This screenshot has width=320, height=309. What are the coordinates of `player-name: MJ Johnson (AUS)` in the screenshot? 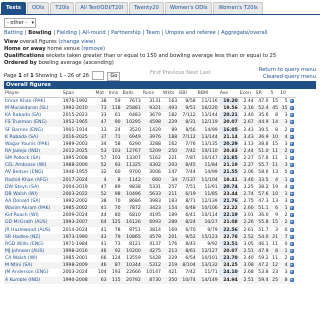 It's located at (33, 251).